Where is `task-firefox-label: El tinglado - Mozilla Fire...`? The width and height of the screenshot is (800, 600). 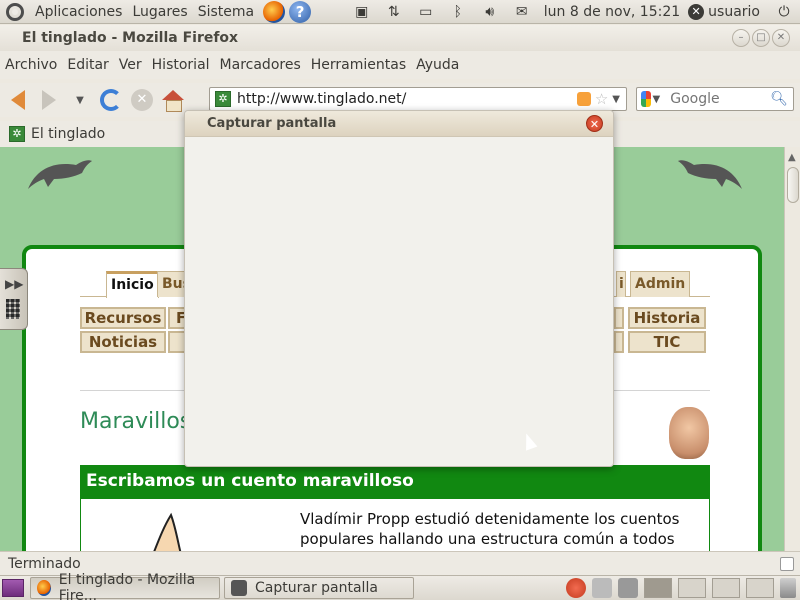 task-firefox-label: El tinglado - Mozilla Fire... is located at coordinates (127, 586).